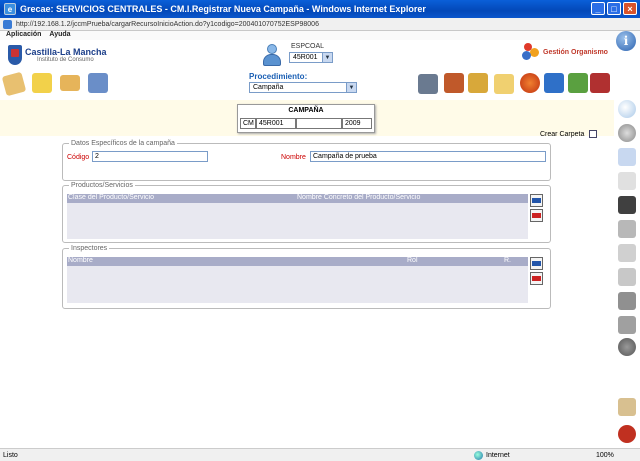 The width and height of the screenshot is (640, 461). Describe the element at coordinates (627, 205) in the screenshot. I see `save-icon` at that location.